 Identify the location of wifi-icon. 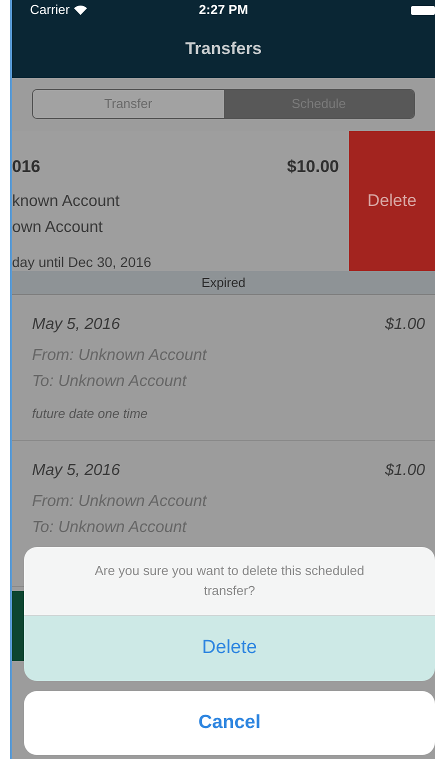
(80, 10).